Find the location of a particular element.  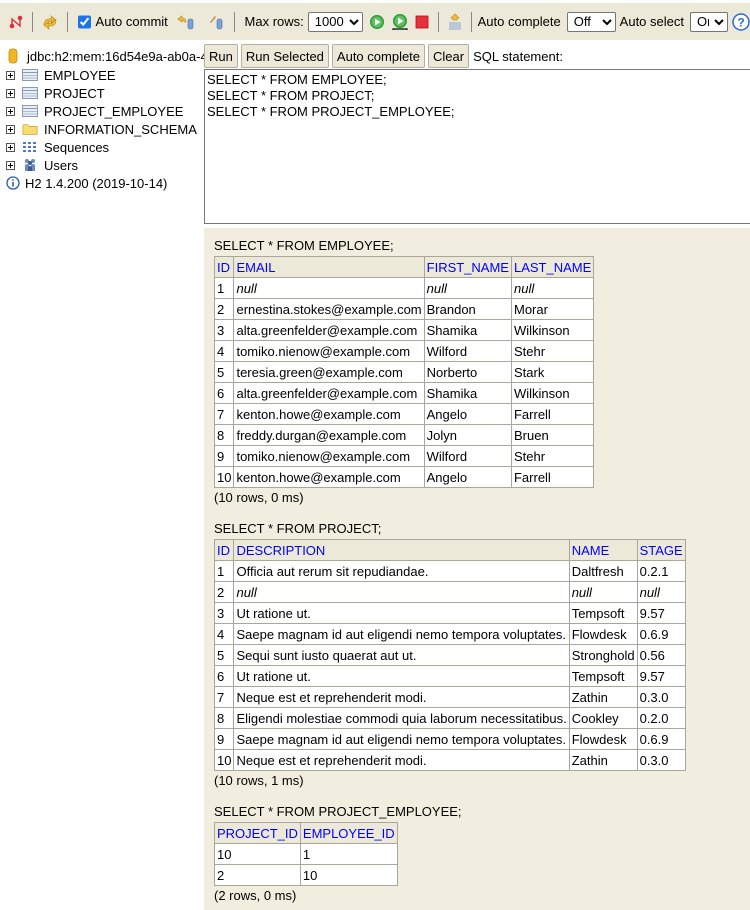

table-cell: 5 is located at coordinates (224, 372).